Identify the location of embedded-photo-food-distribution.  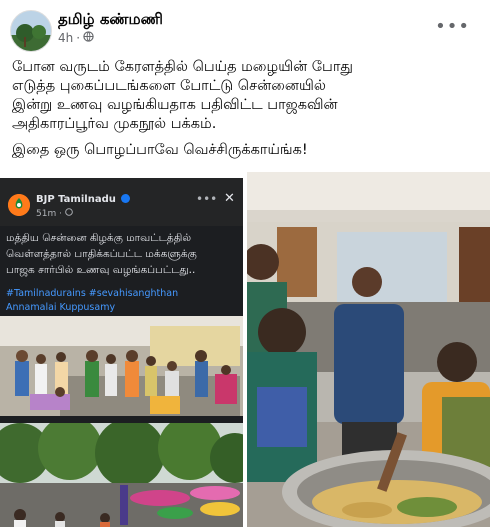
(121, 366).